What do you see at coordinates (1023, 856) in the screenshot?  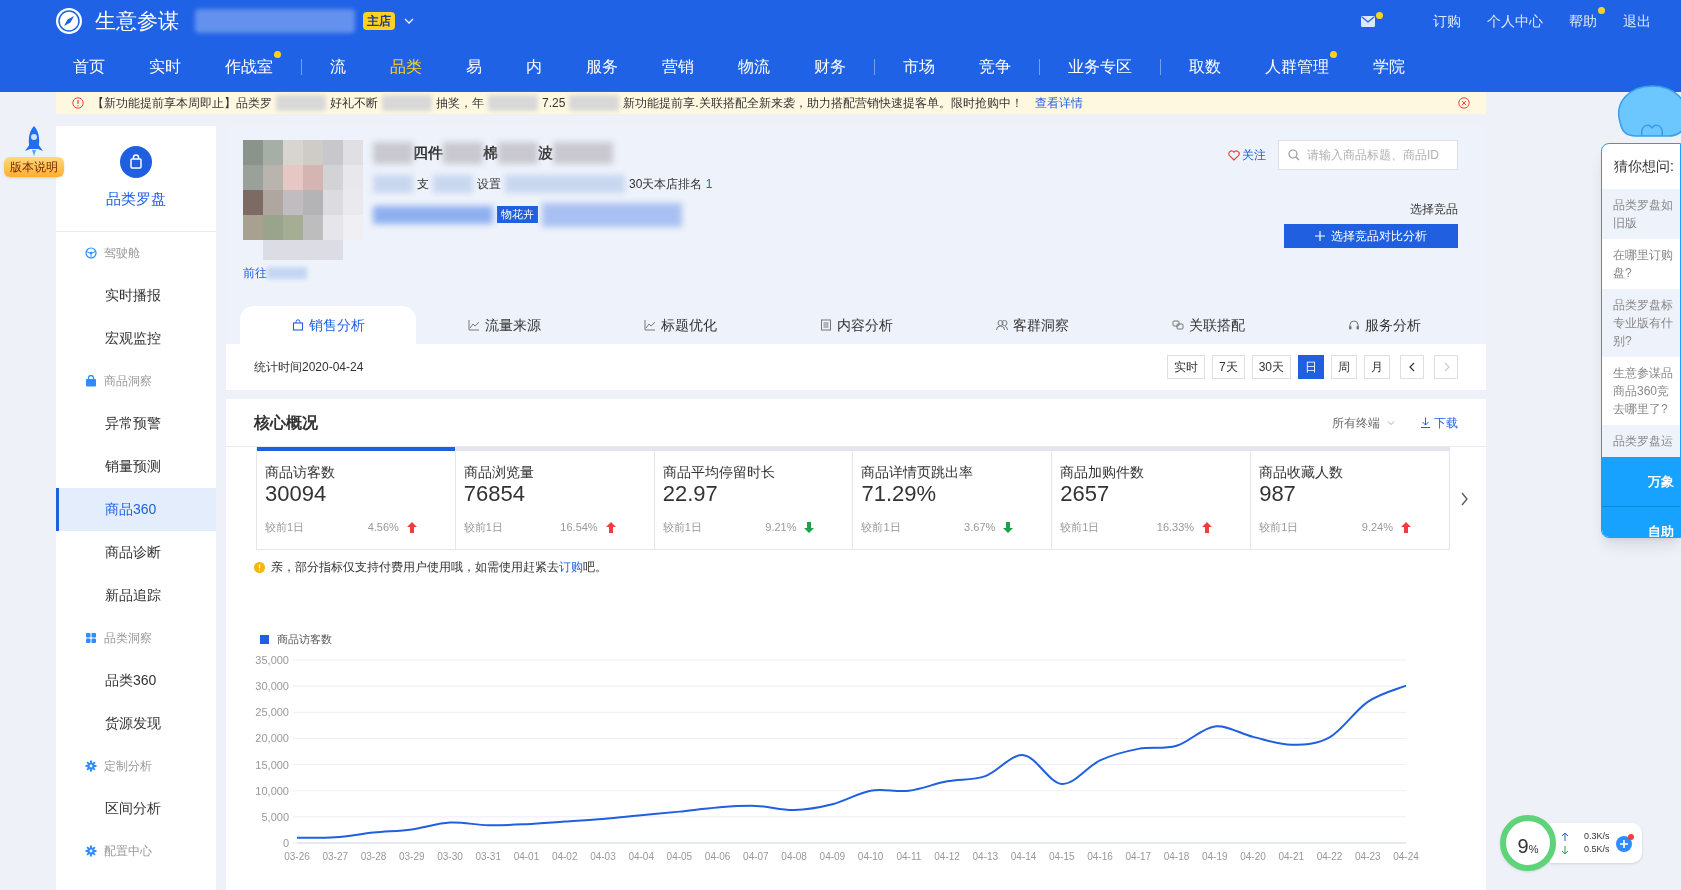 I see `x-tick-label: 04-14` at bounding box center [1023, 856].